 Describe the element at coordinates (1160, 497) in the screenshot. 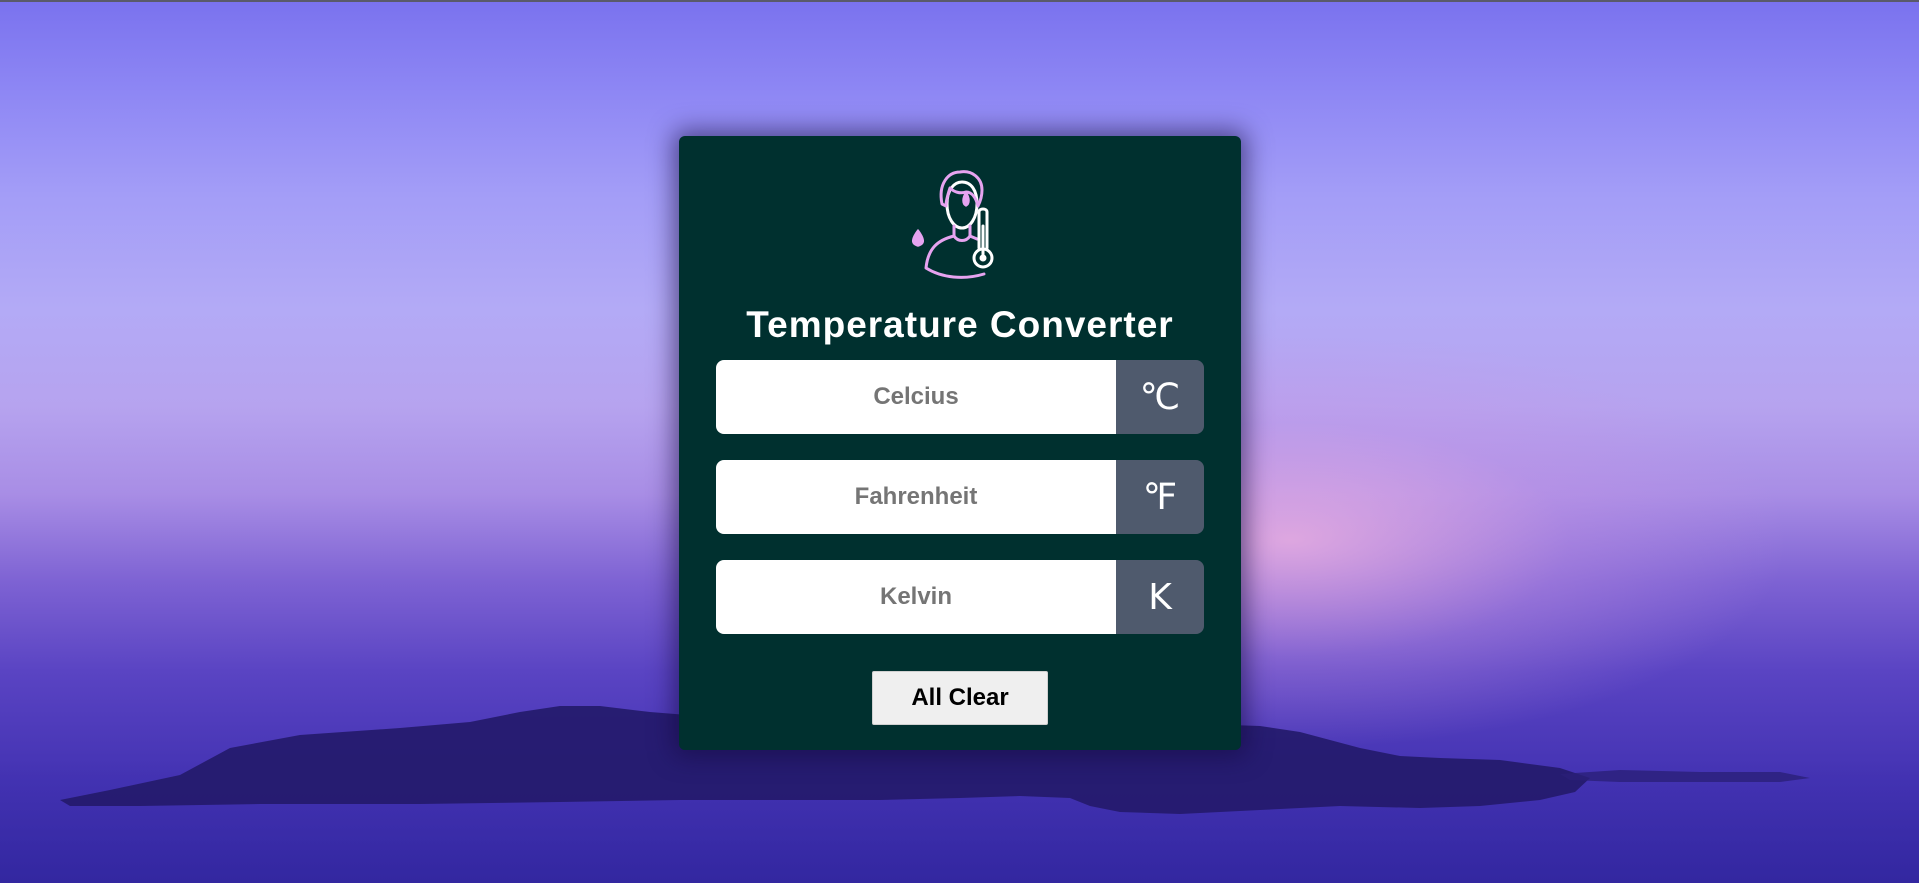

I see `fahrenheit-unit-label: ℉` at that location.